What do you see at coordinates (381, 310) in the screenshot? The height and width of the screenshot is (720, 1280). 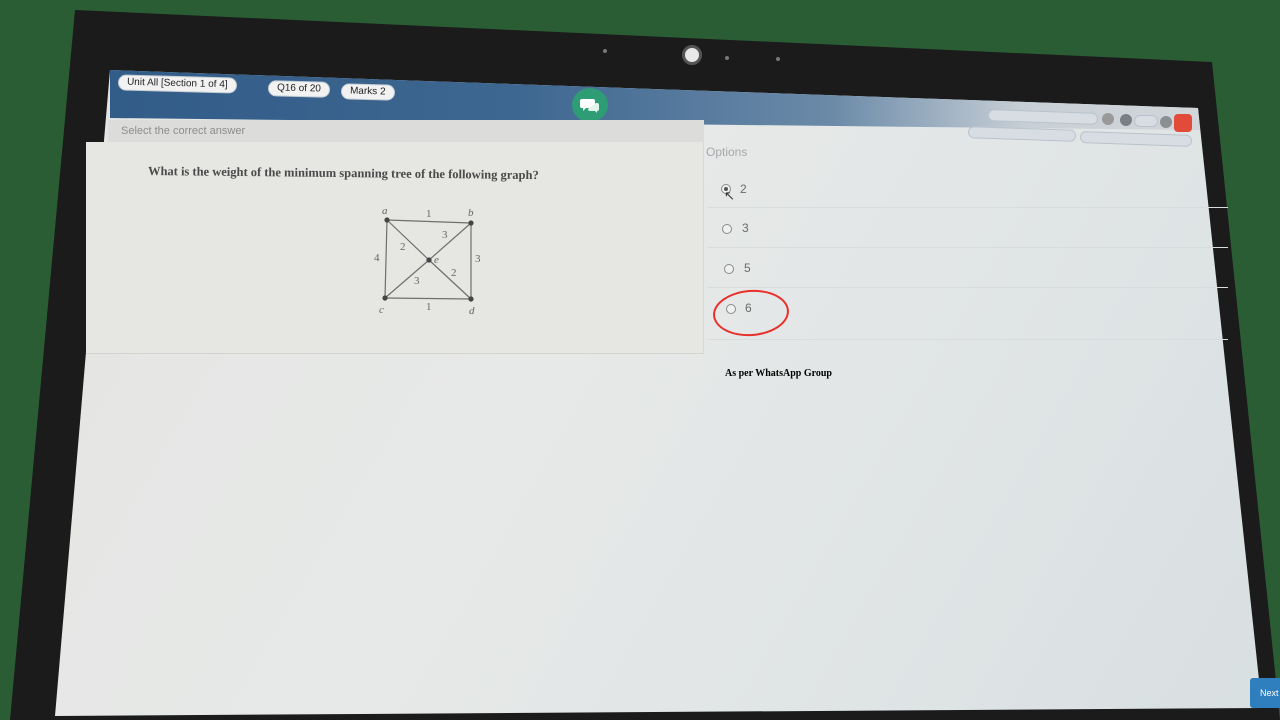 I see `node-label-c: c` at bounding box center [381, 310].